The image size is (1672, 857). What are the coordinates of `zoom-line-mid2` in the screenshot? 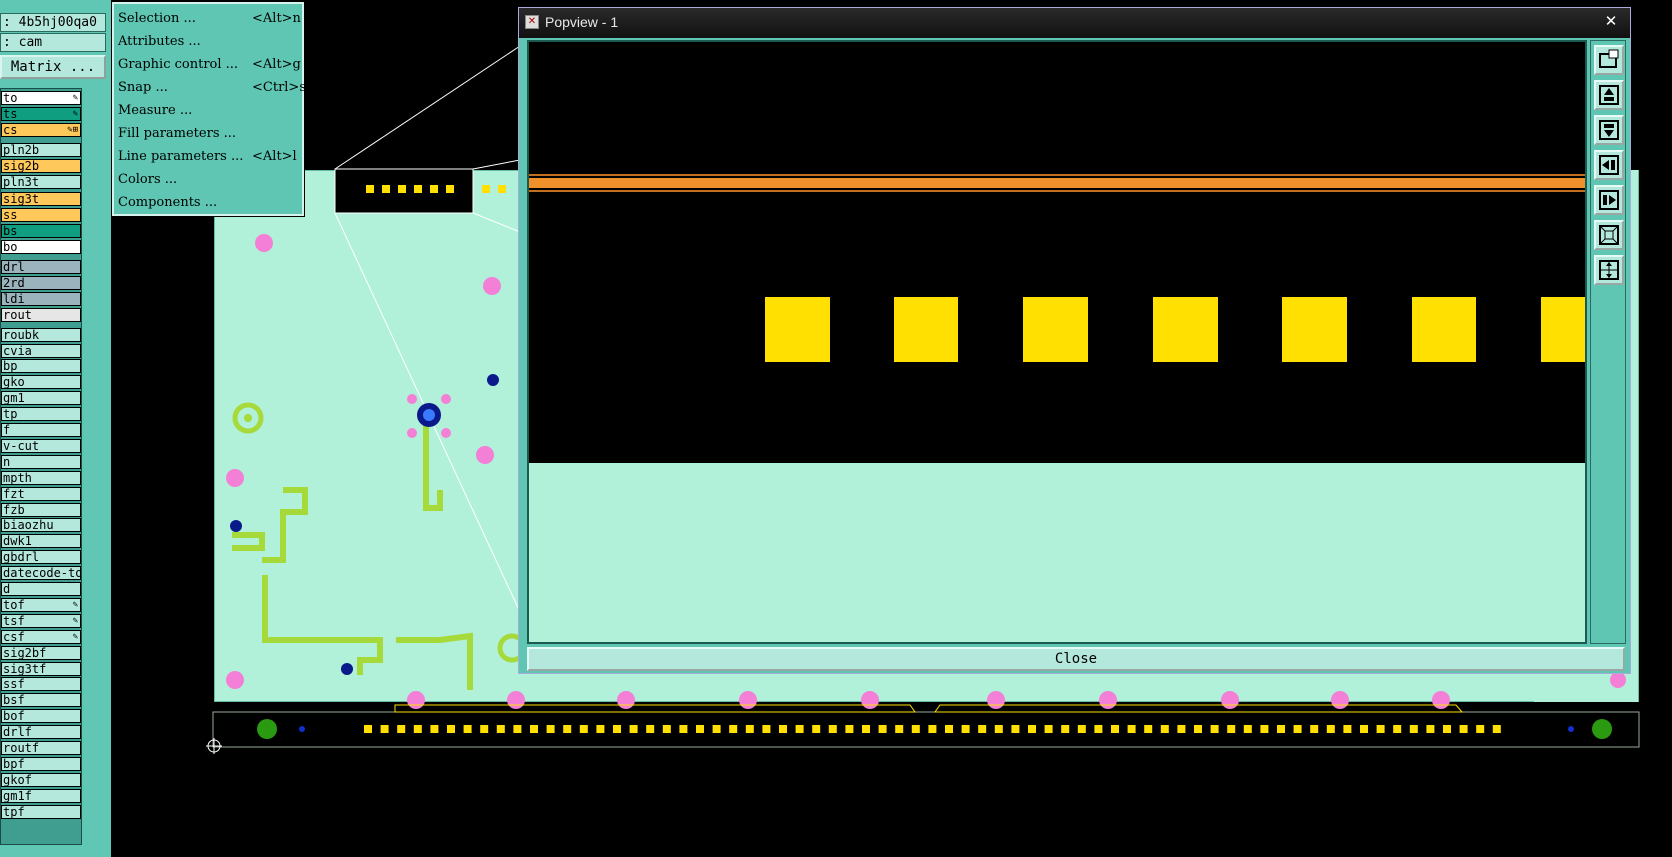 It's located at (496, 222).